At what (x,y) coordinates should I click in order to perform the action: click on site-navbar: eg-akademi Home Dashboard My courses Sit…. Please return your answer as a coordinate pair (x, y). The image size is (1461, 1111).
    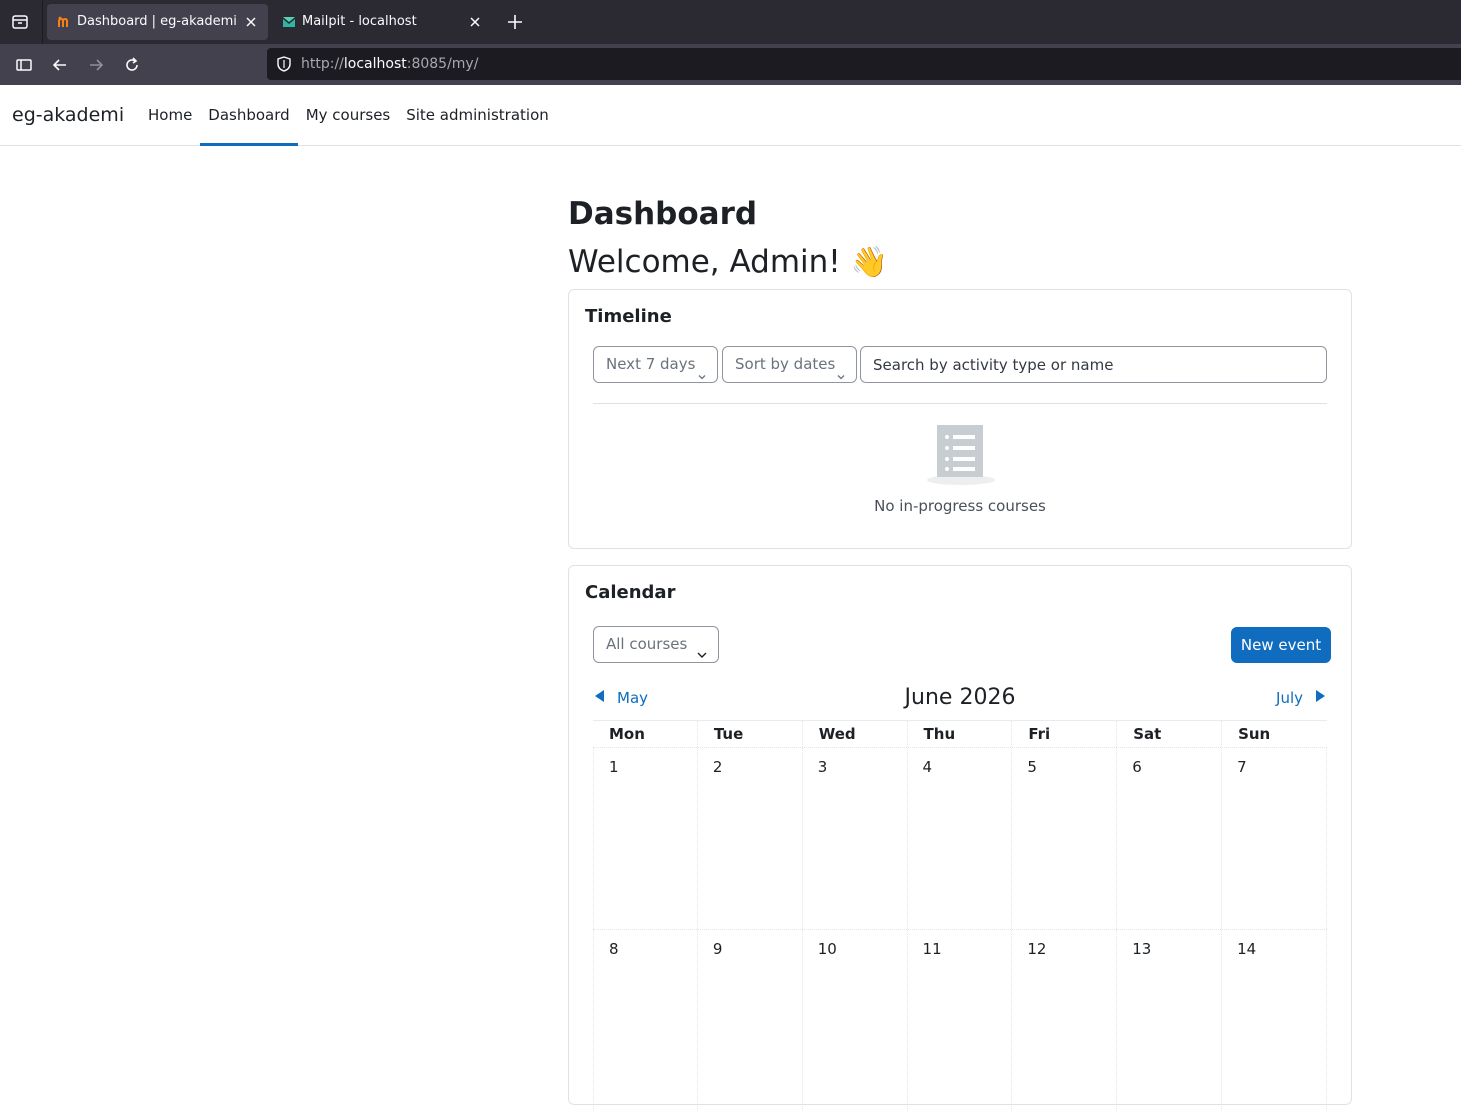
    Looking at the image, I should click on (730, 115).